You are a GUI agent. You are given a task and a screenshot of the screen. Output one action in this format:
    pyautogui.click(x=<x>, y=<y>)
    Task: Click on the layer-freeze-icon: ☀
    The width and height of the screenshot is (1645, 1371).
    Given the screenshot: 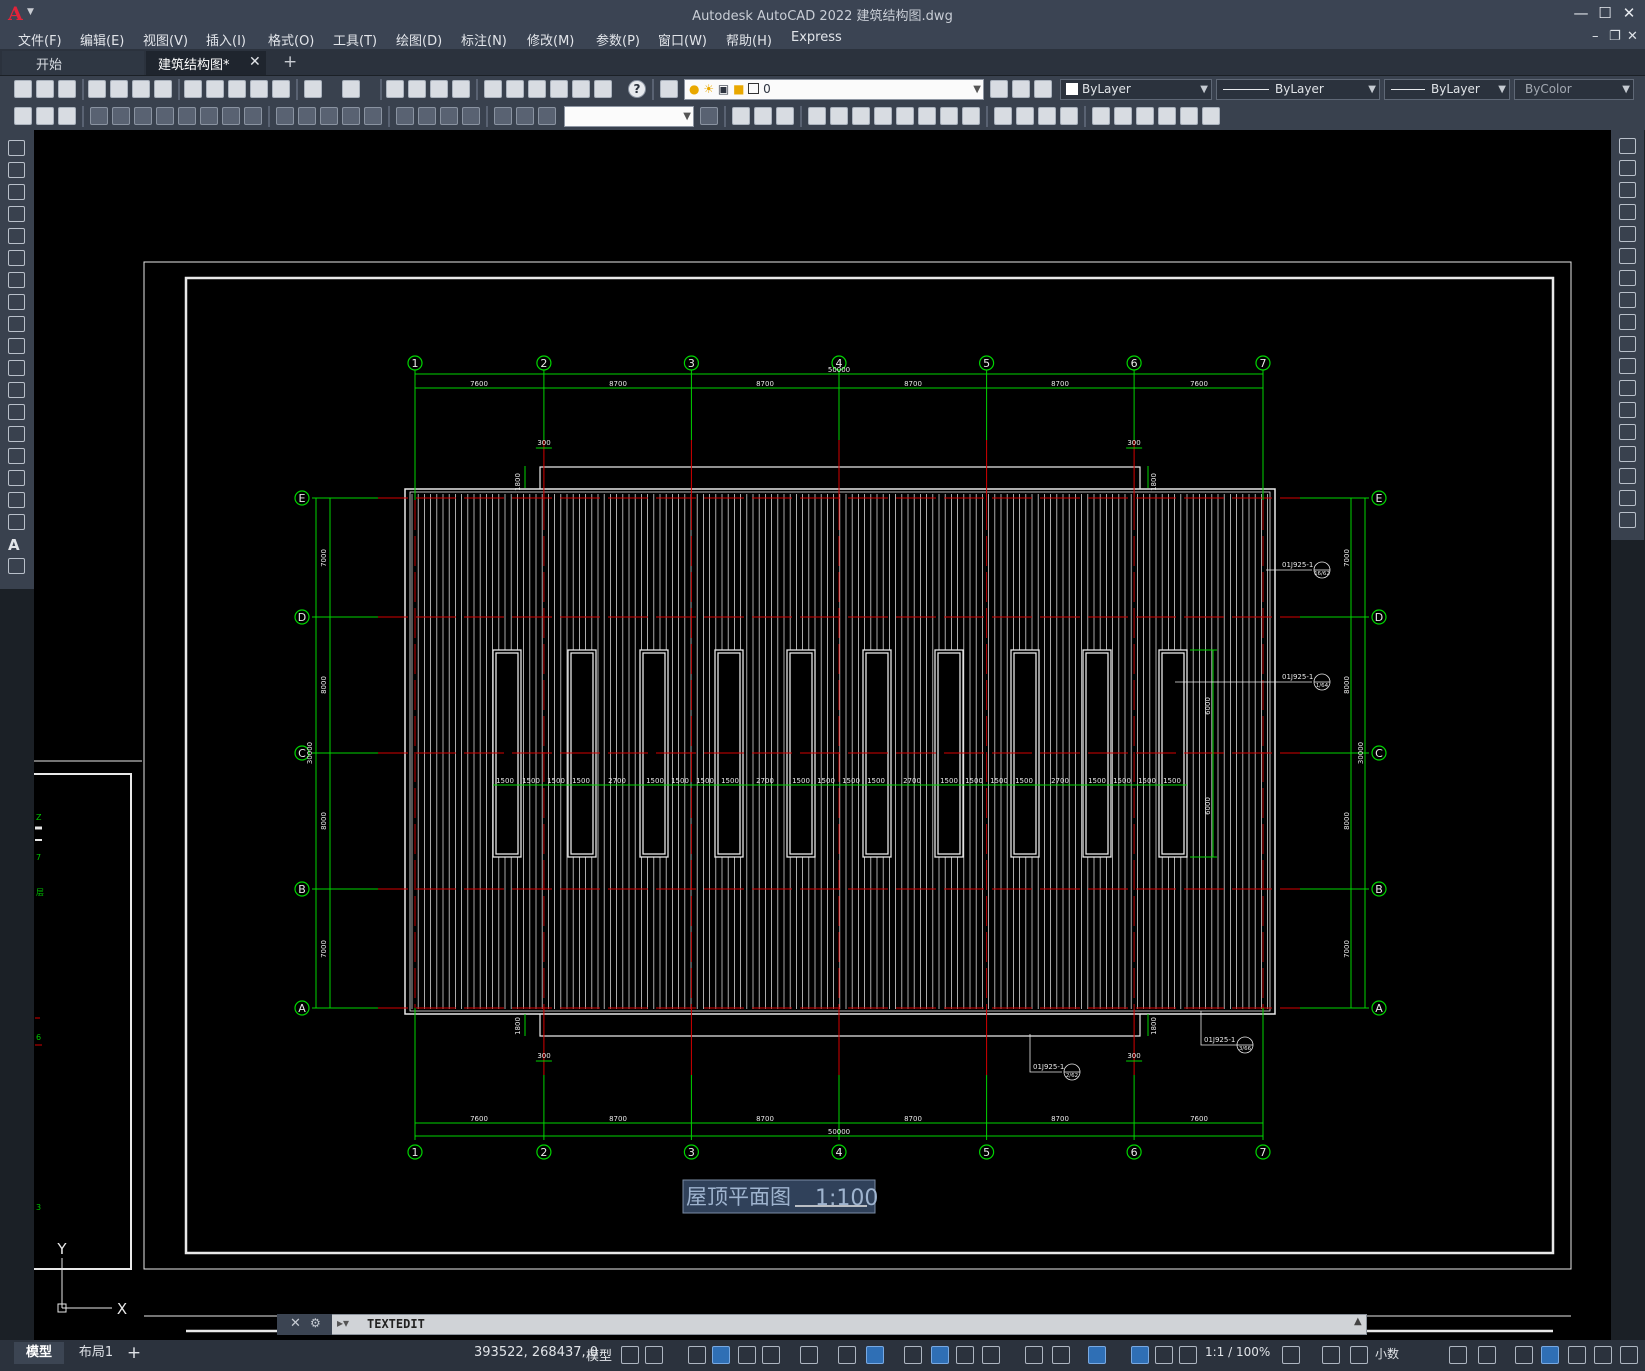 What is the action you would take?
    pyautogui.click(x=708, y=89)
    